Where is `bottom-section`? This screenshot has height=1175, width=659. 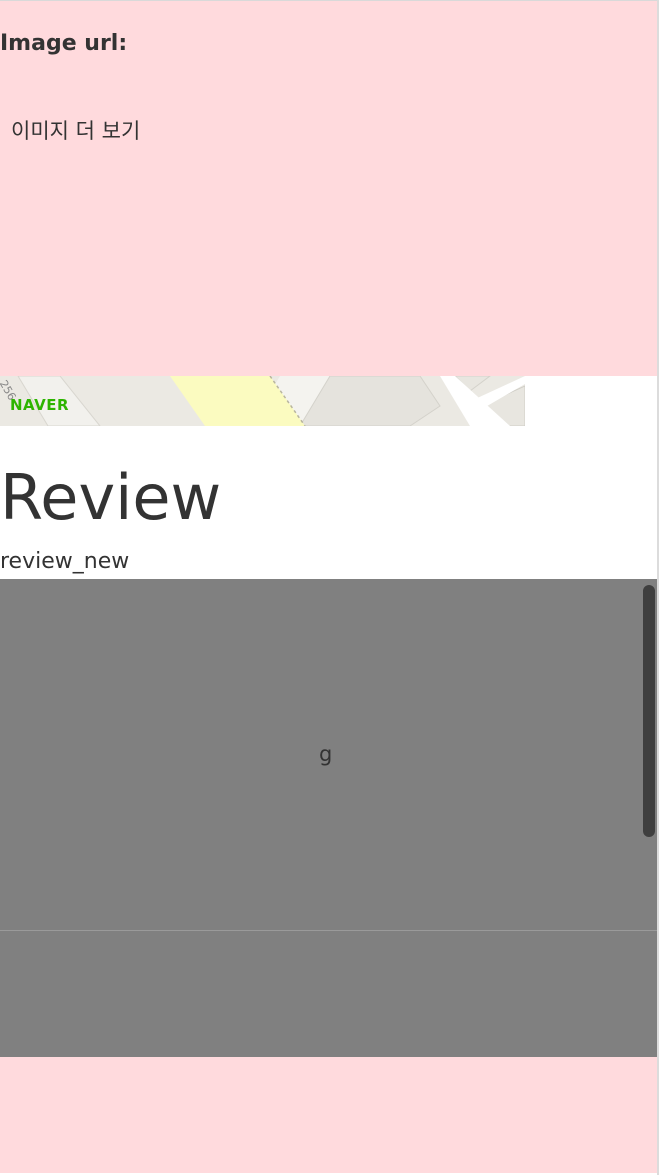
bottom-section is located at coordinates (328, 1115).